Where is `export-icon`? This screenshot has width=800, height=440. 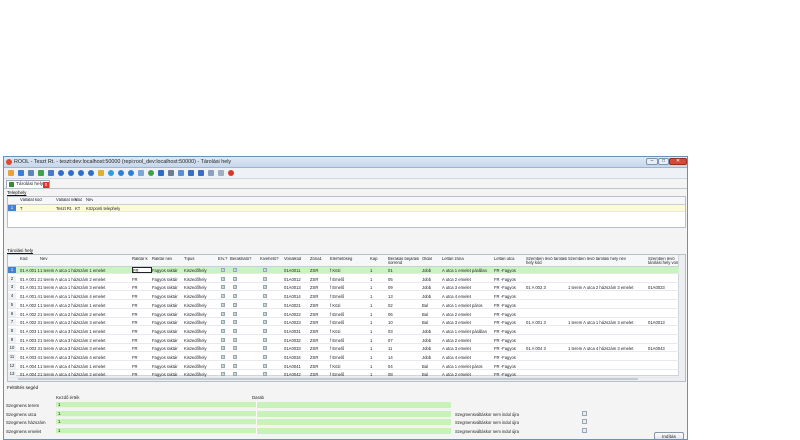 export-icon is located at coordinates (181, 173).